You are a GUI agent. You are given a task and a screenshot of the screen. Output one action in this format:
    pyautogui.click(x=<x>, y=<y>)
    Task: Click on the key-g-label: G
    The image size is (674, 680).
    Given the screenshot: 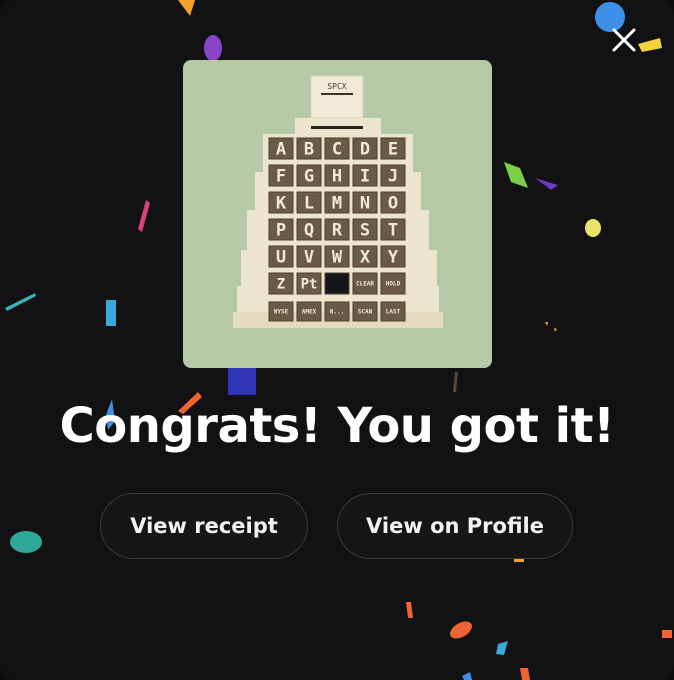 What is the action you would take?
    pyautogui.click(x=309, y=177)
    